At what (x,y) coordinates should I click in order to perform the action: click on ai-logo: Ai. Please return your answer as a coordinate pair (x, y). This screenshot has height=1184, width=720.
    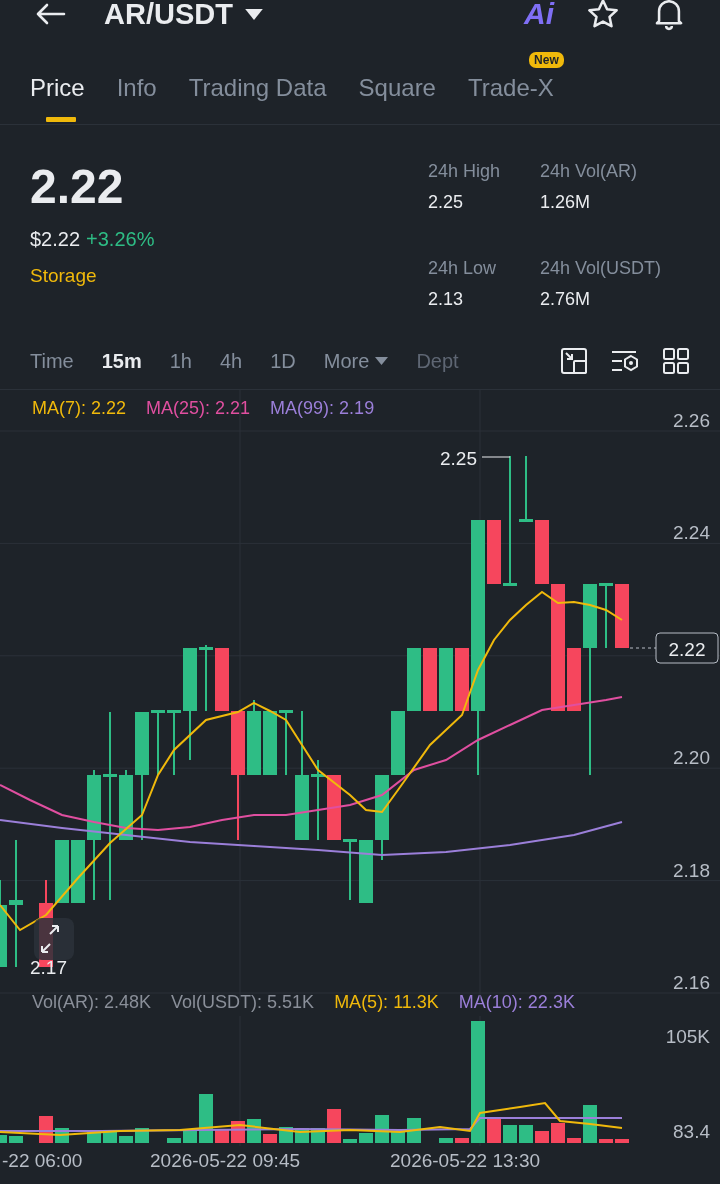
    Looking at the image, I should click on (539, 15).